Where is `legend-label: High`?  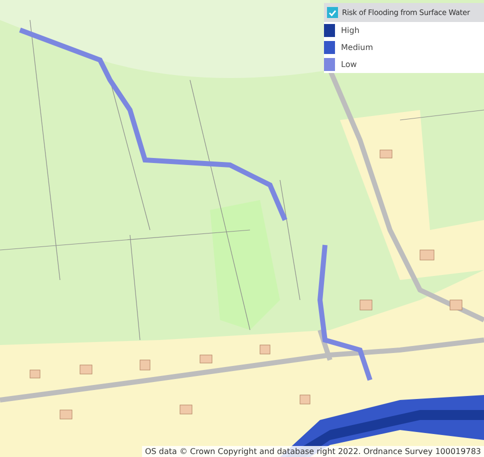
legend-label: High is located at coordinates (350, 30).